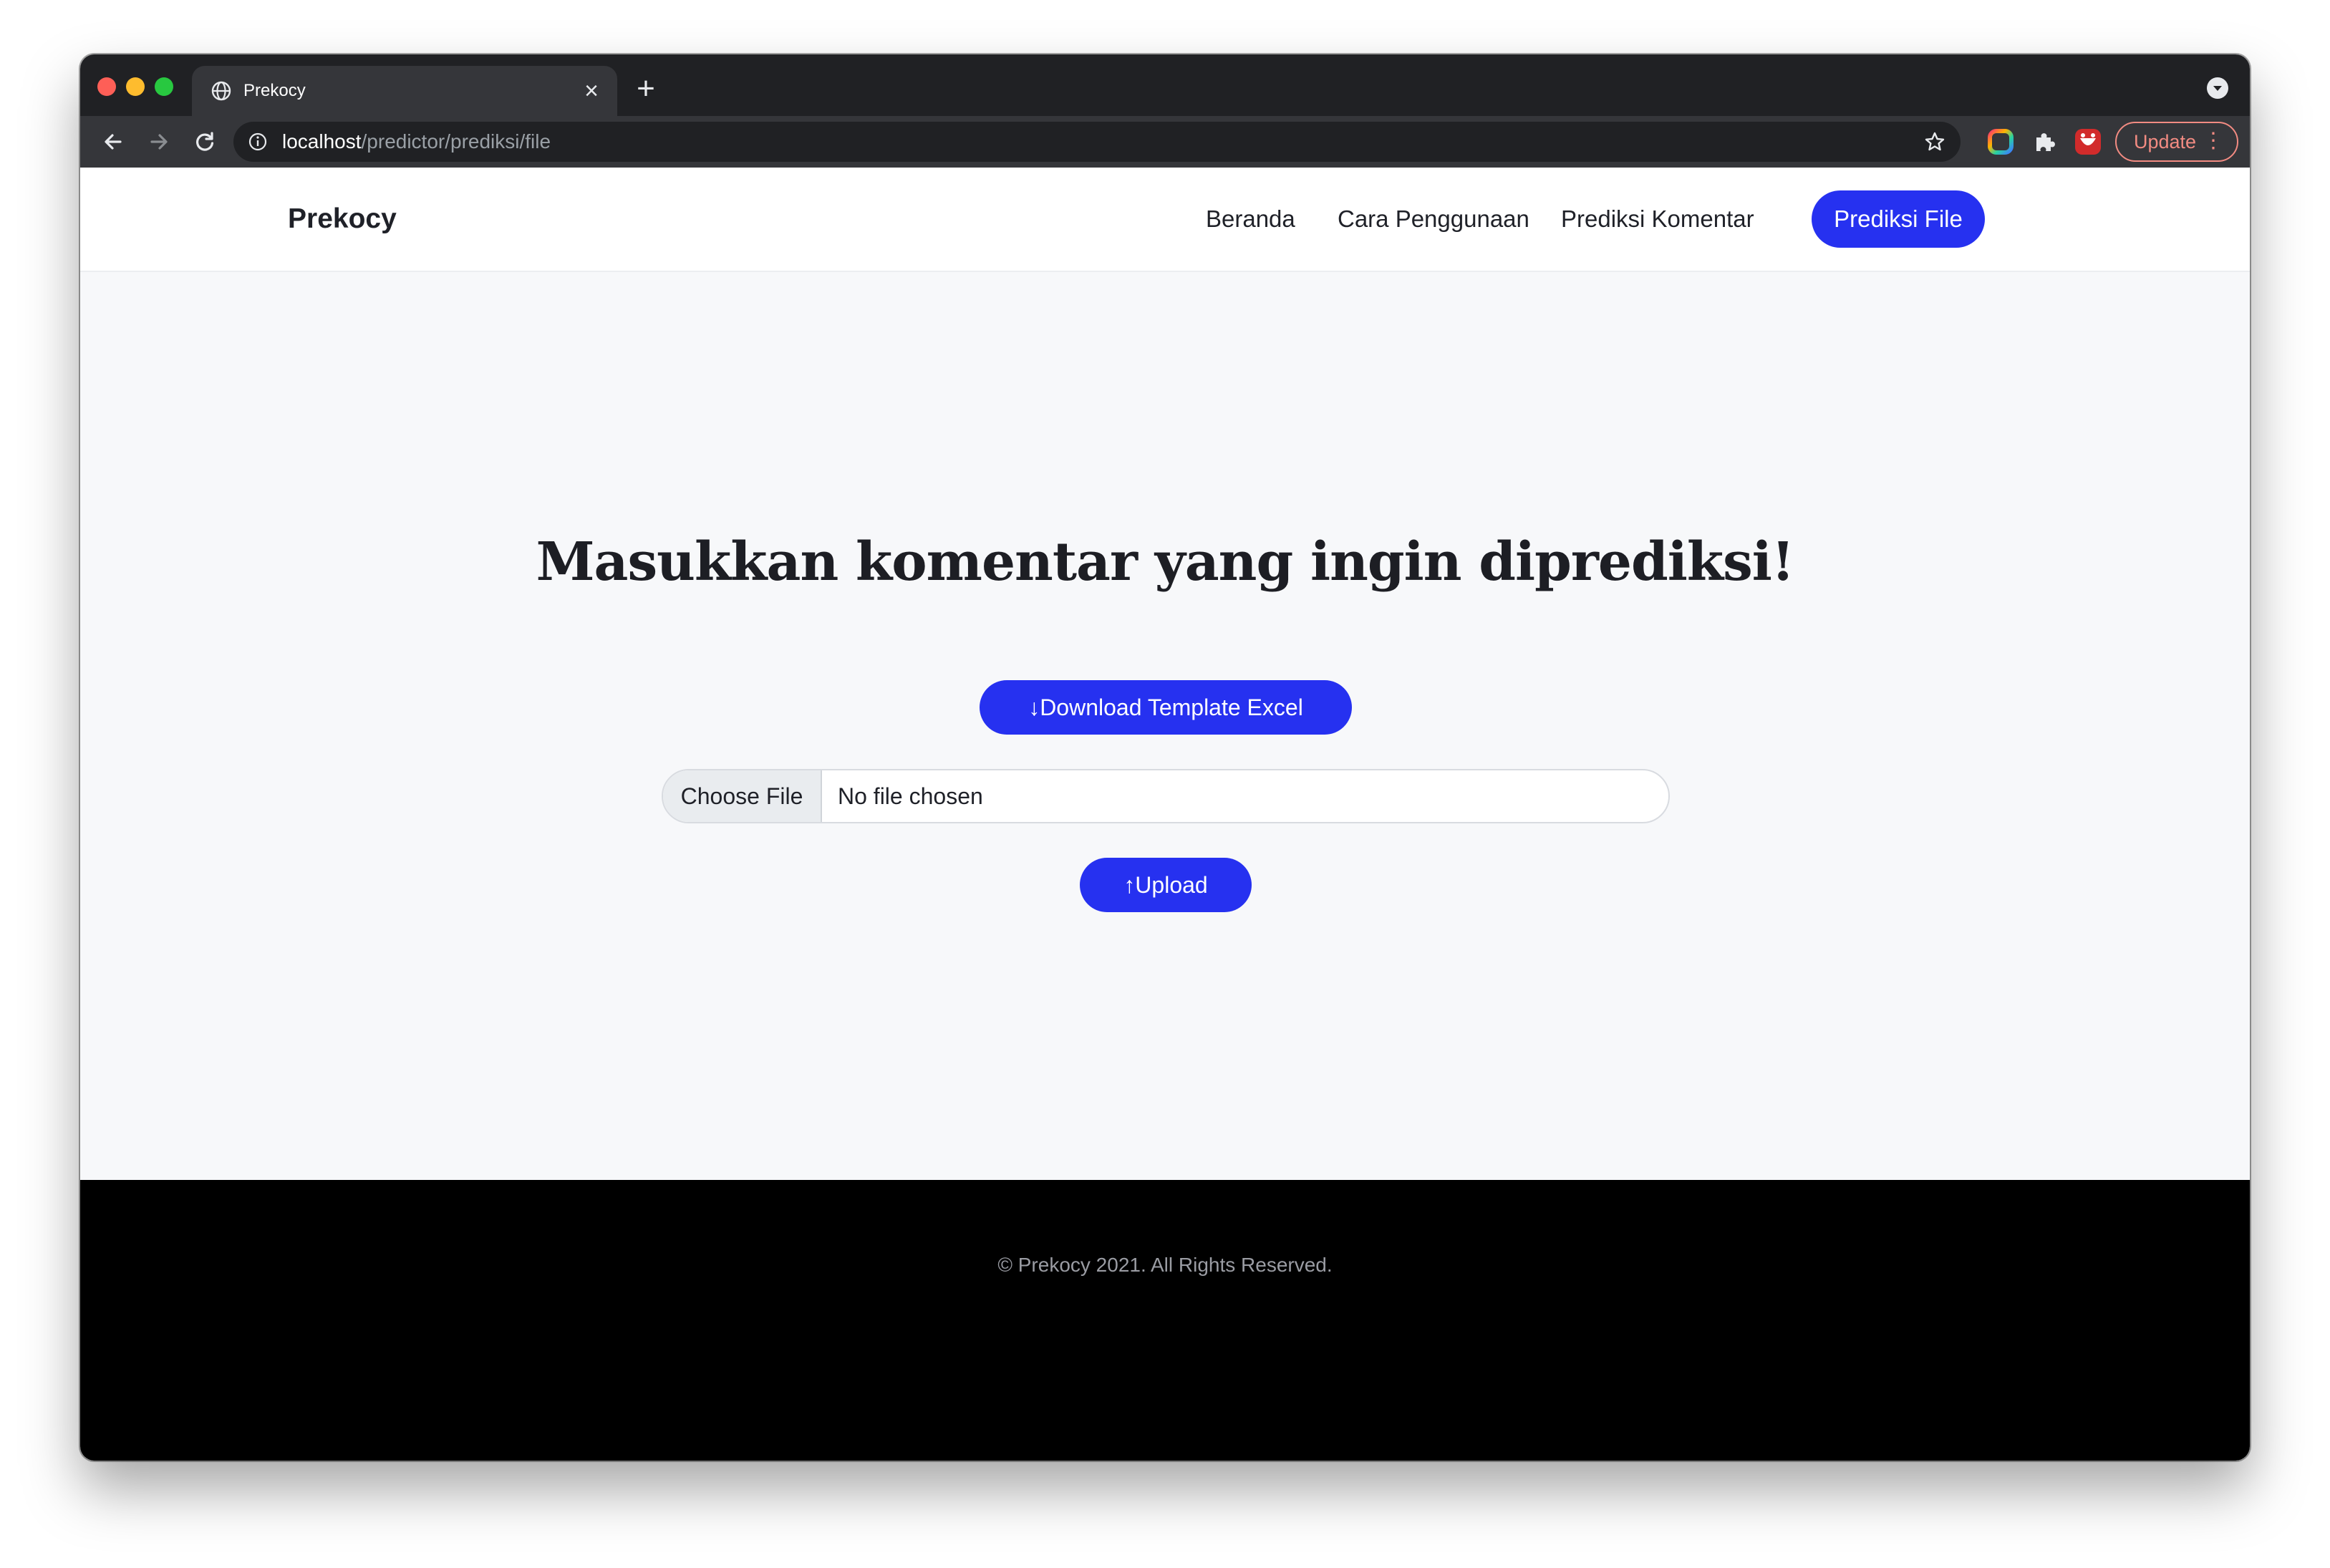 The height and width of the screenshot is (1568, 2330). What do you see at coordinates (1166, 562) in the screenshot?
I see `page-title: Masukkan komentar yang ingin diprediksi!` at bounding box center [1166, 562].